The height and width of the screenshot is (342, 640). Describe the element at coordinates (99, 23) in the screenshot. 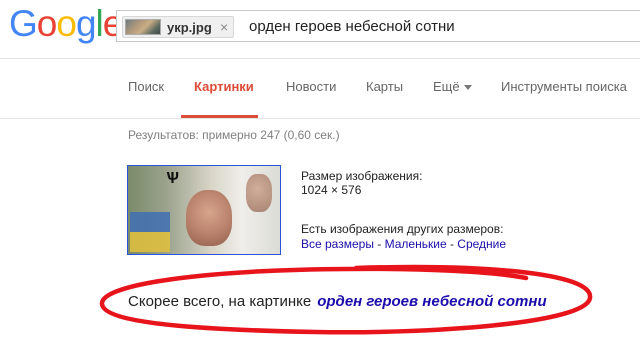

I see `logo-letter: l` at that location.